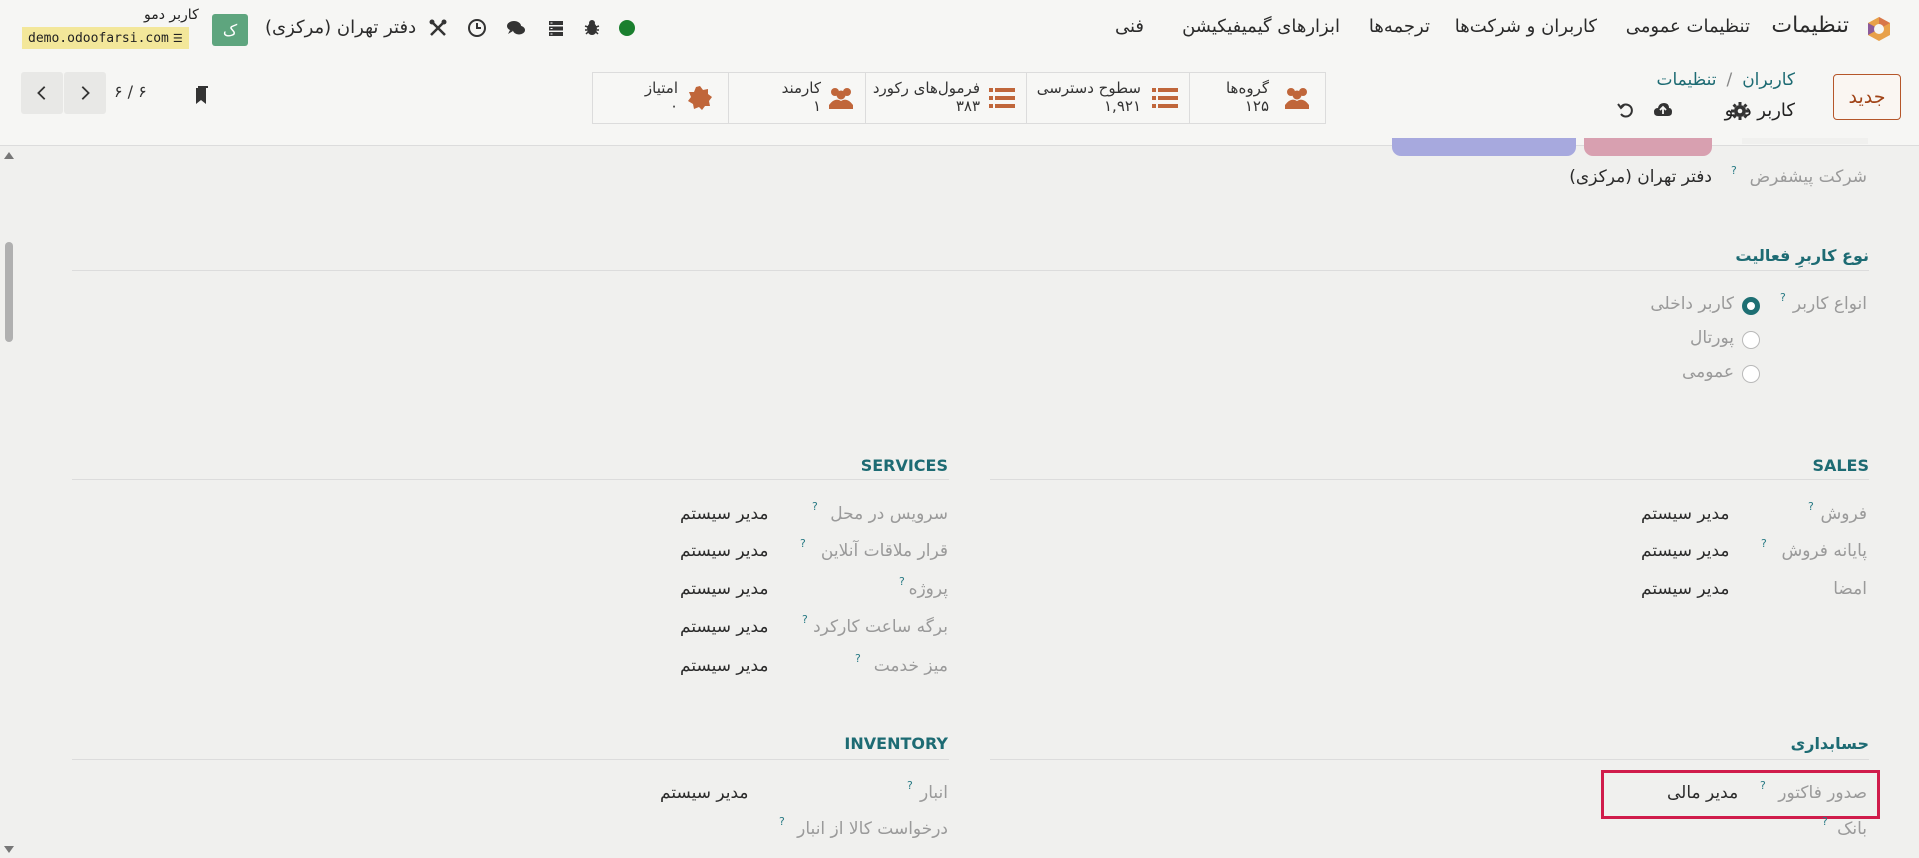  I want to click on default-company-value: دفتر تهران (مرکزی), so click(1640, 177).